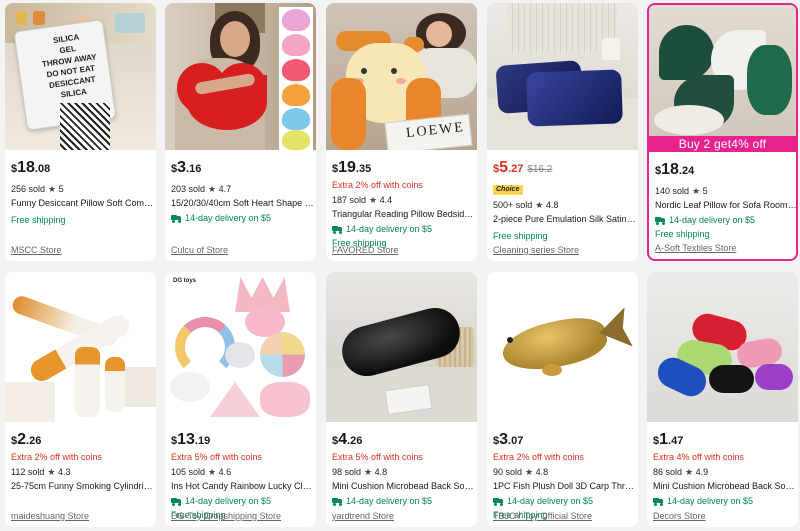 Image resolution: width=800 pixels, height=531 pixels. Describe the element at coordinates (41, 472) in the screenshot. I see `sold-rating: 112 sold ★ 4.3` at that location.